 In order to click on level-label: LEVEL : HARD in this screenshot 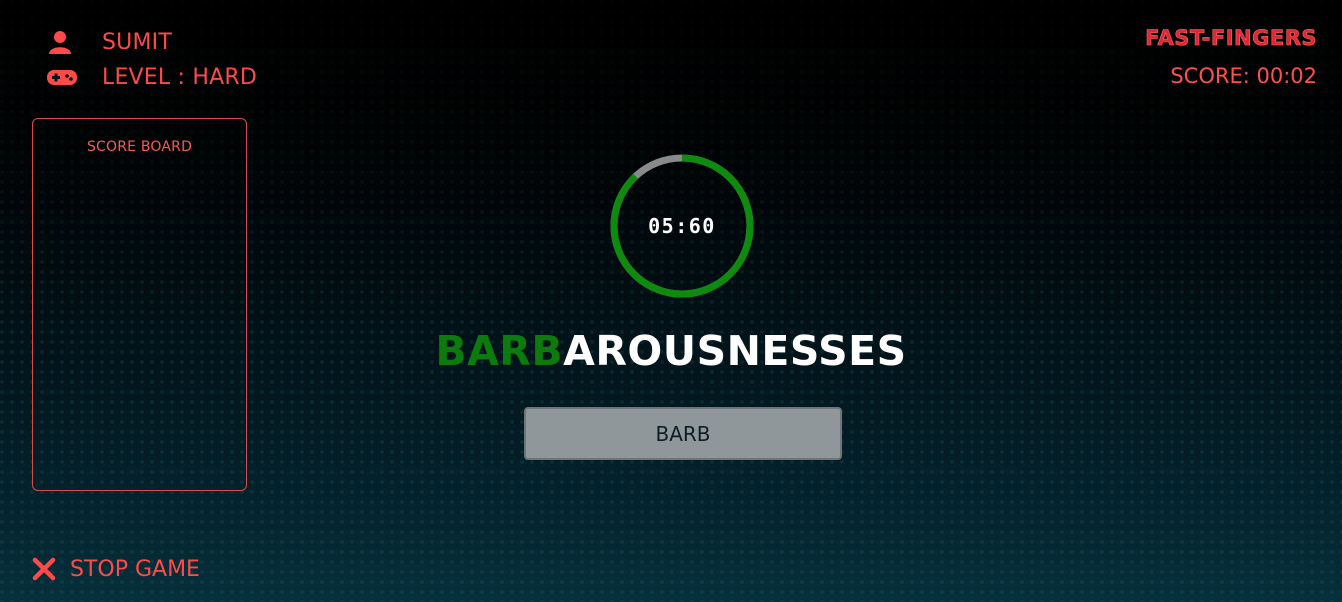, I will do `click(179, 77)`.